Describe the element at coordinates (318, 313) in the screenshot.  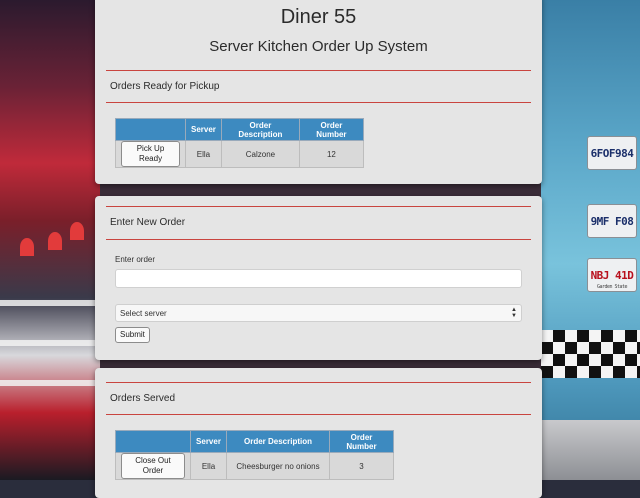
I see `server-select: Select server ▲ ▼` at that location.